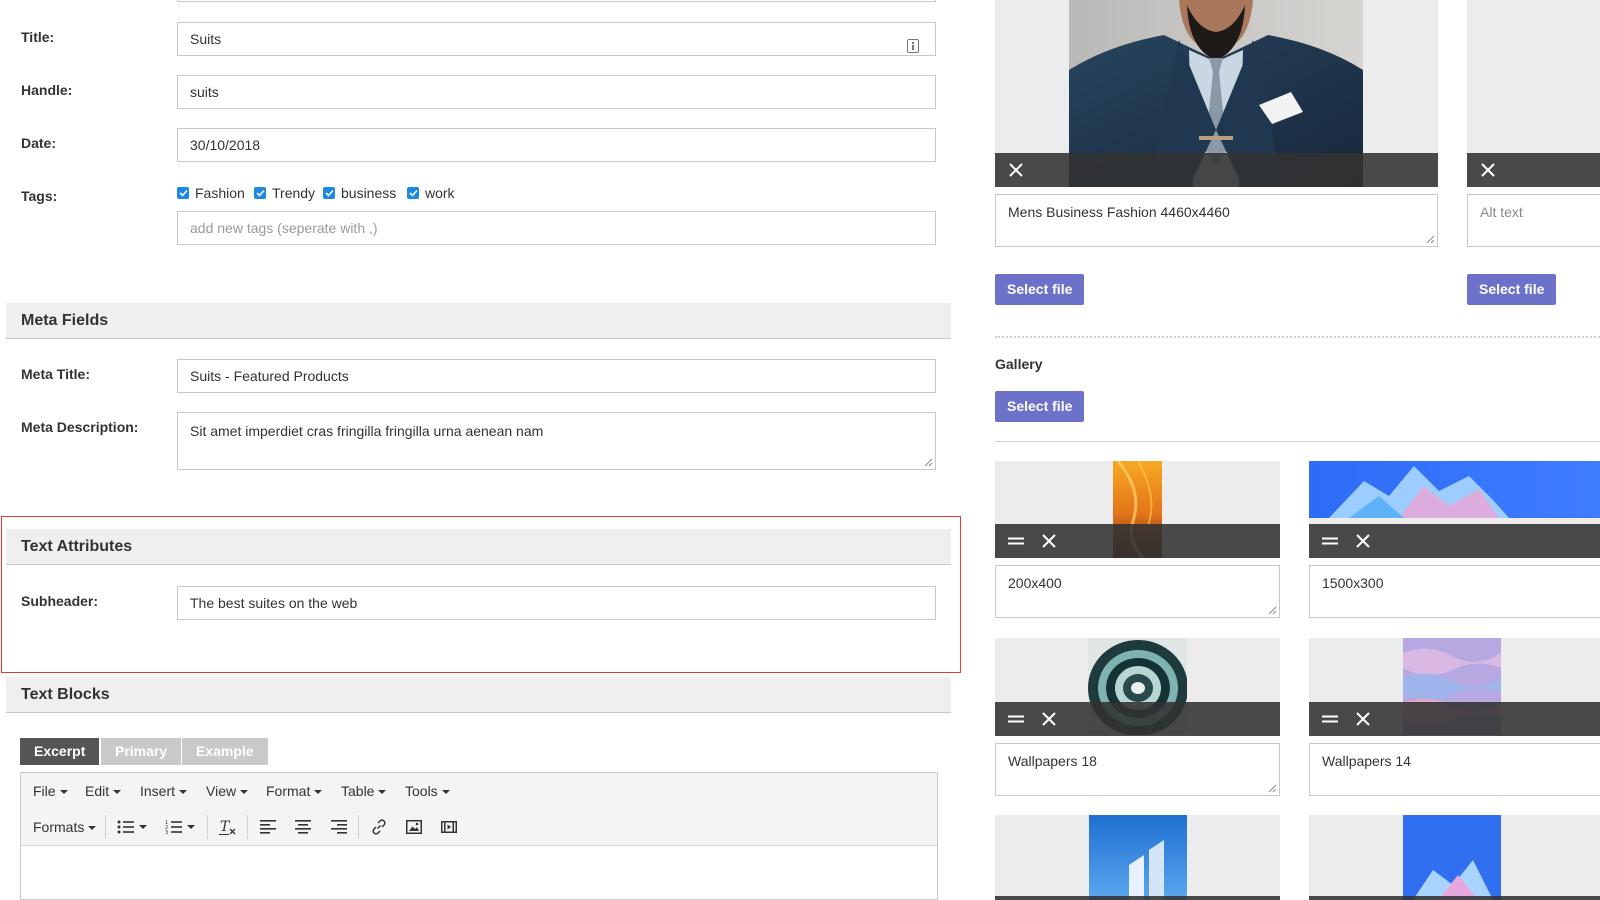 The height and width of the screenshot is (900, 1600). I want to click on top-field-edge, so click(556, 1).